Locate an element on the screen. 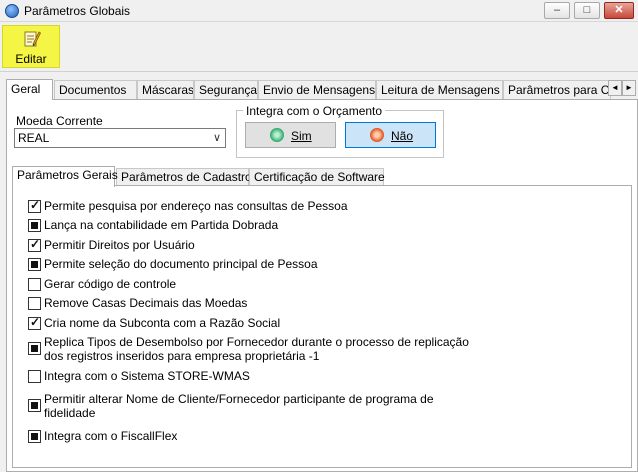  integra-orcamento-title: Integra com o Orçamento is located at coordinates (314, 111).